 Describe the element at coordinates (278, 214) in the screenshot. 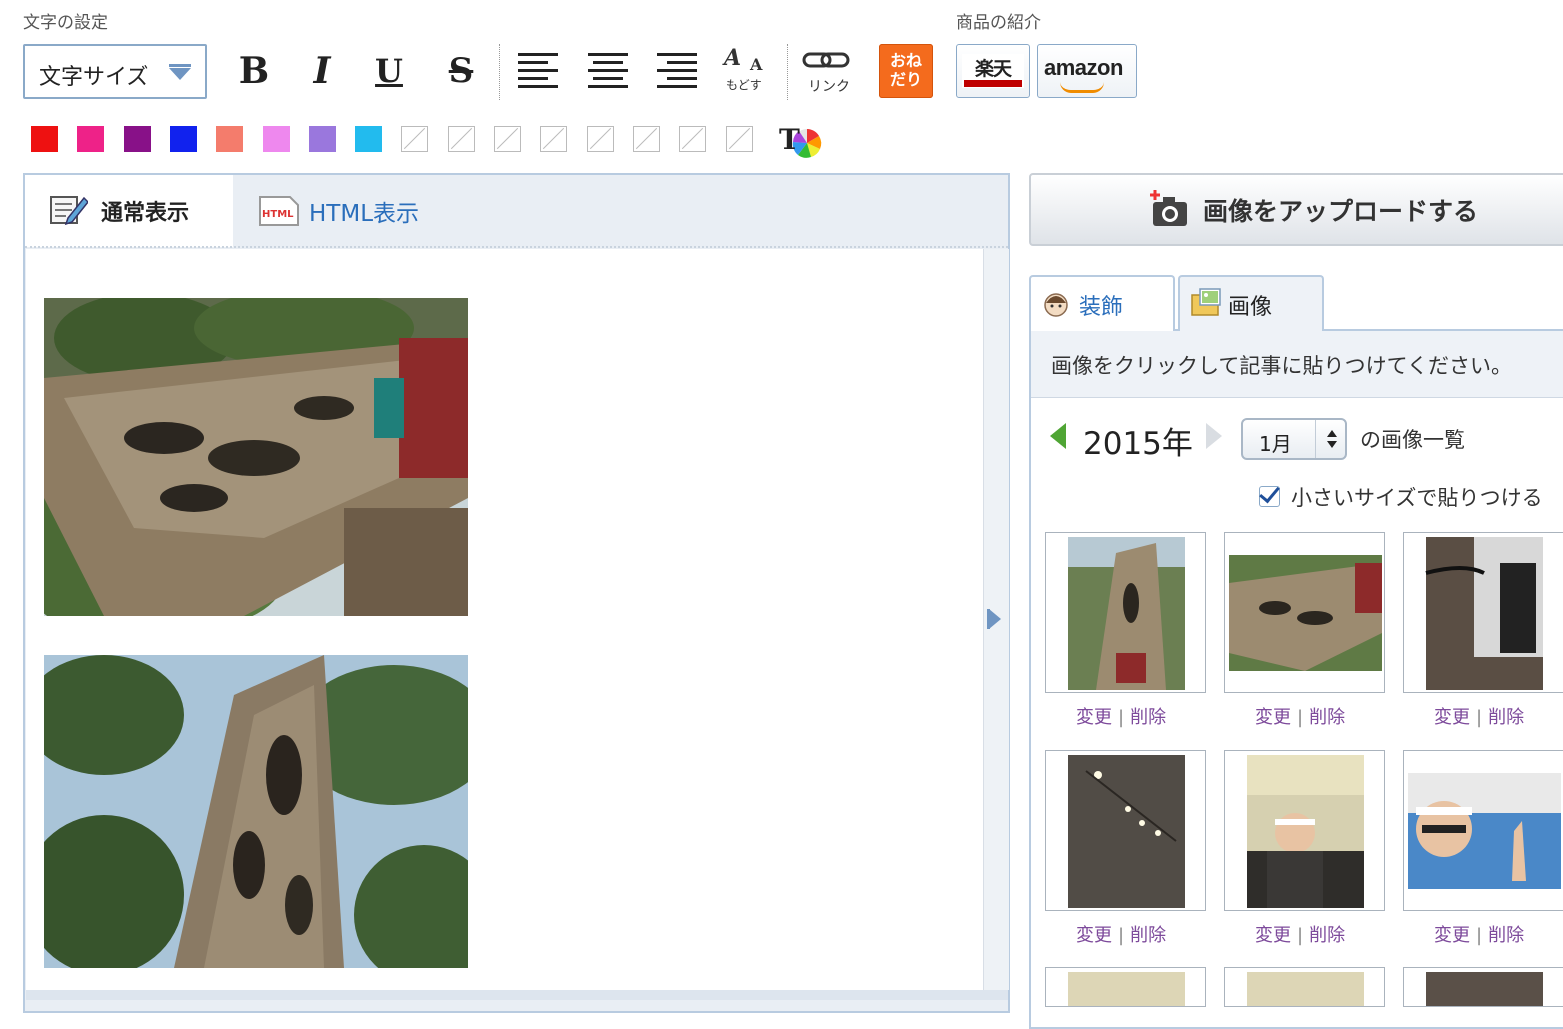

I see `svg-text: HTML` at that location.